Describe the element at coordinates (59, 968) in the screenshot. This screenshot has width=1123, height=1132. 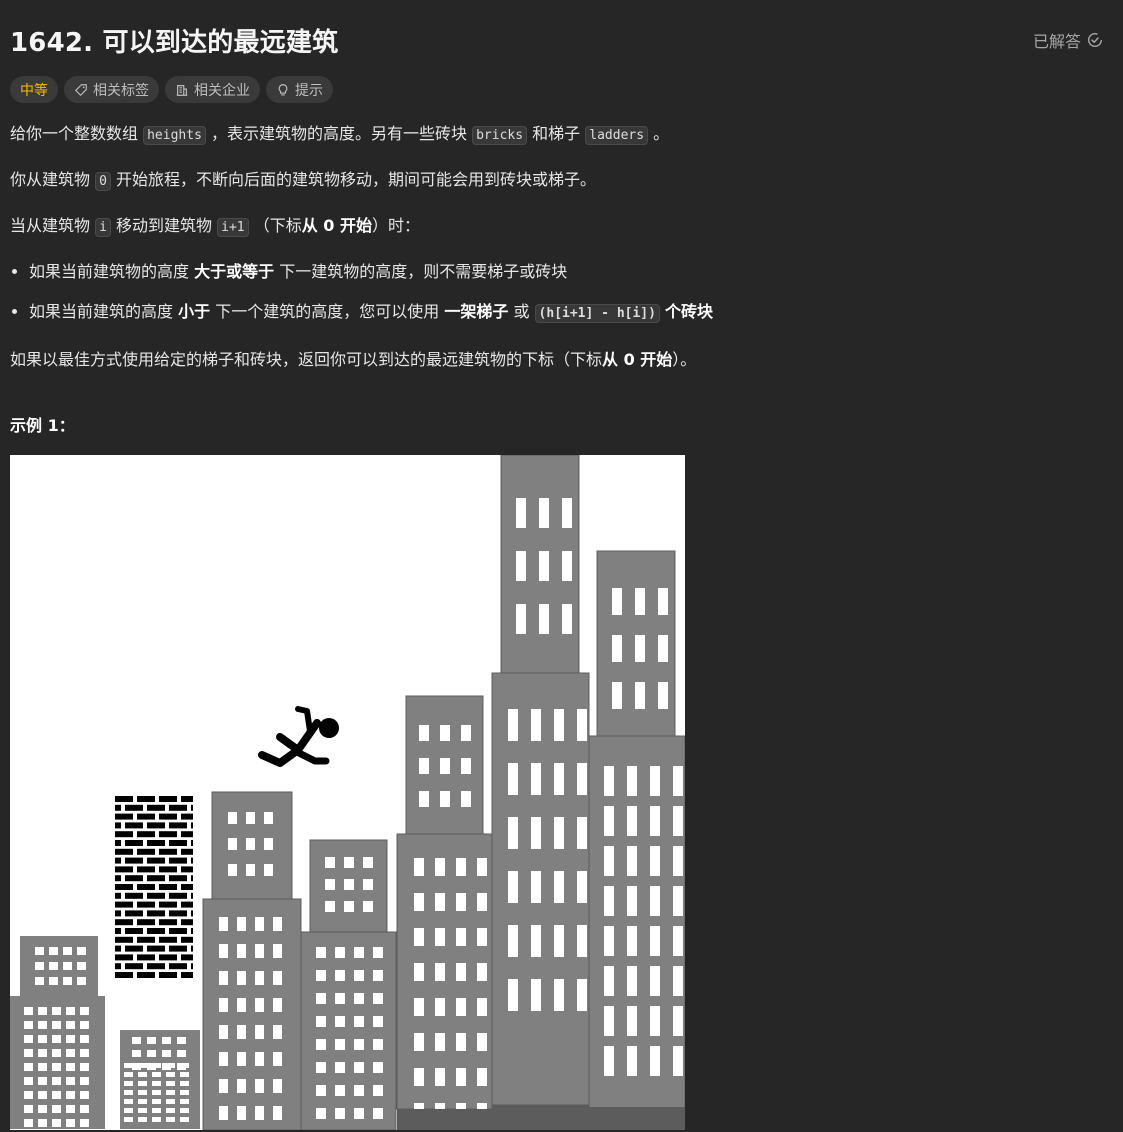
I see `building` at that location.